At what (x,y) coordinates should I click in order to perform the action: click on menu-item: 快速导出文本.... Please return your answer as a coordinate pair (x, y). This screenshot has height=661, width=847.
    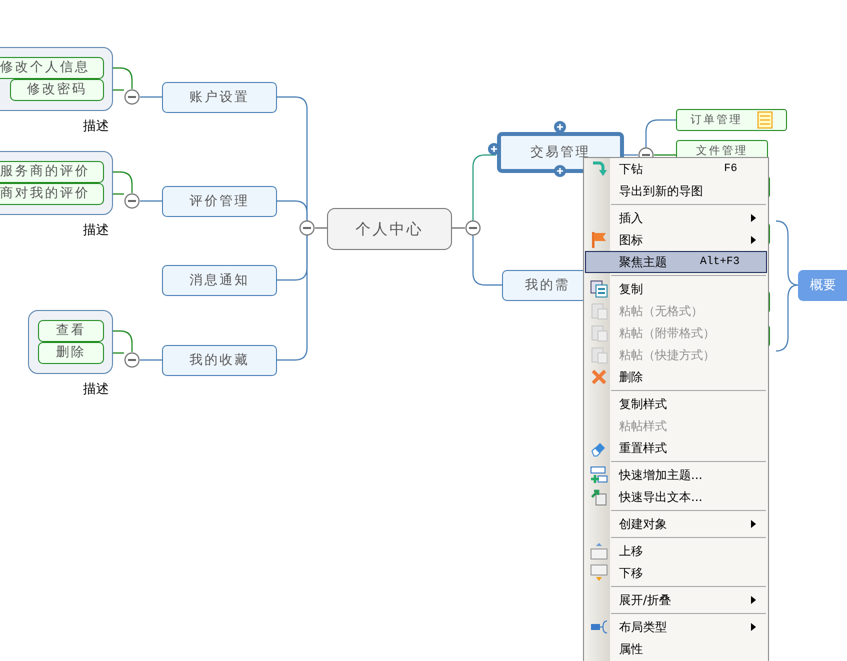
    Looking at the image, I should click on (676, 497).